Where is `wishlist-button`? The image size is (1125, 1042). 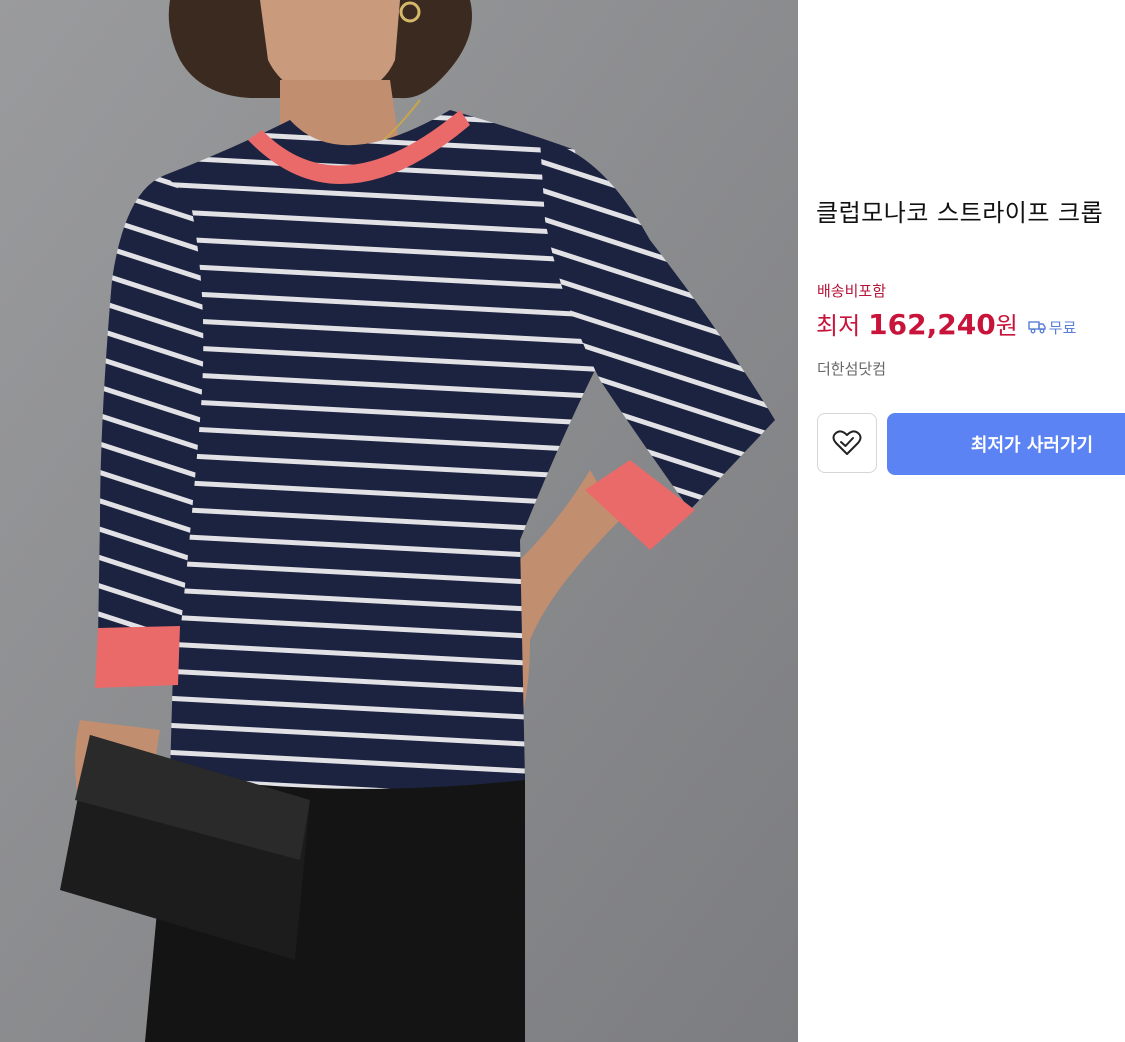
wishlist-button is located at coordinates (847, 443).